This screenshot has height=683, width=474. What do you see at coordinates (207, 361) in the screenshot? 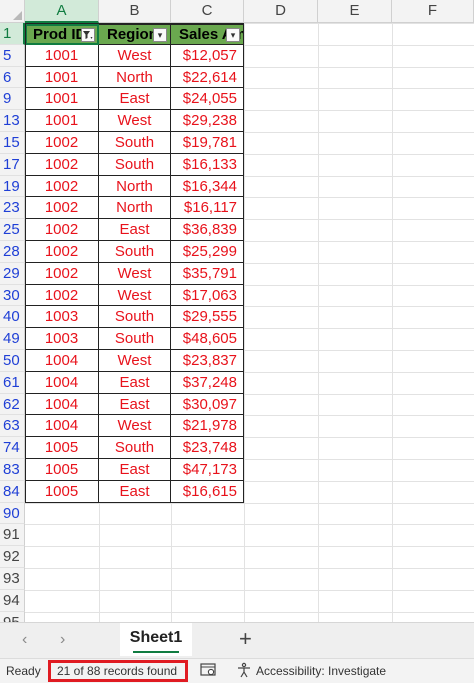
I see `sales-amount-cell: $23,837` at bounding box center [207, 361].